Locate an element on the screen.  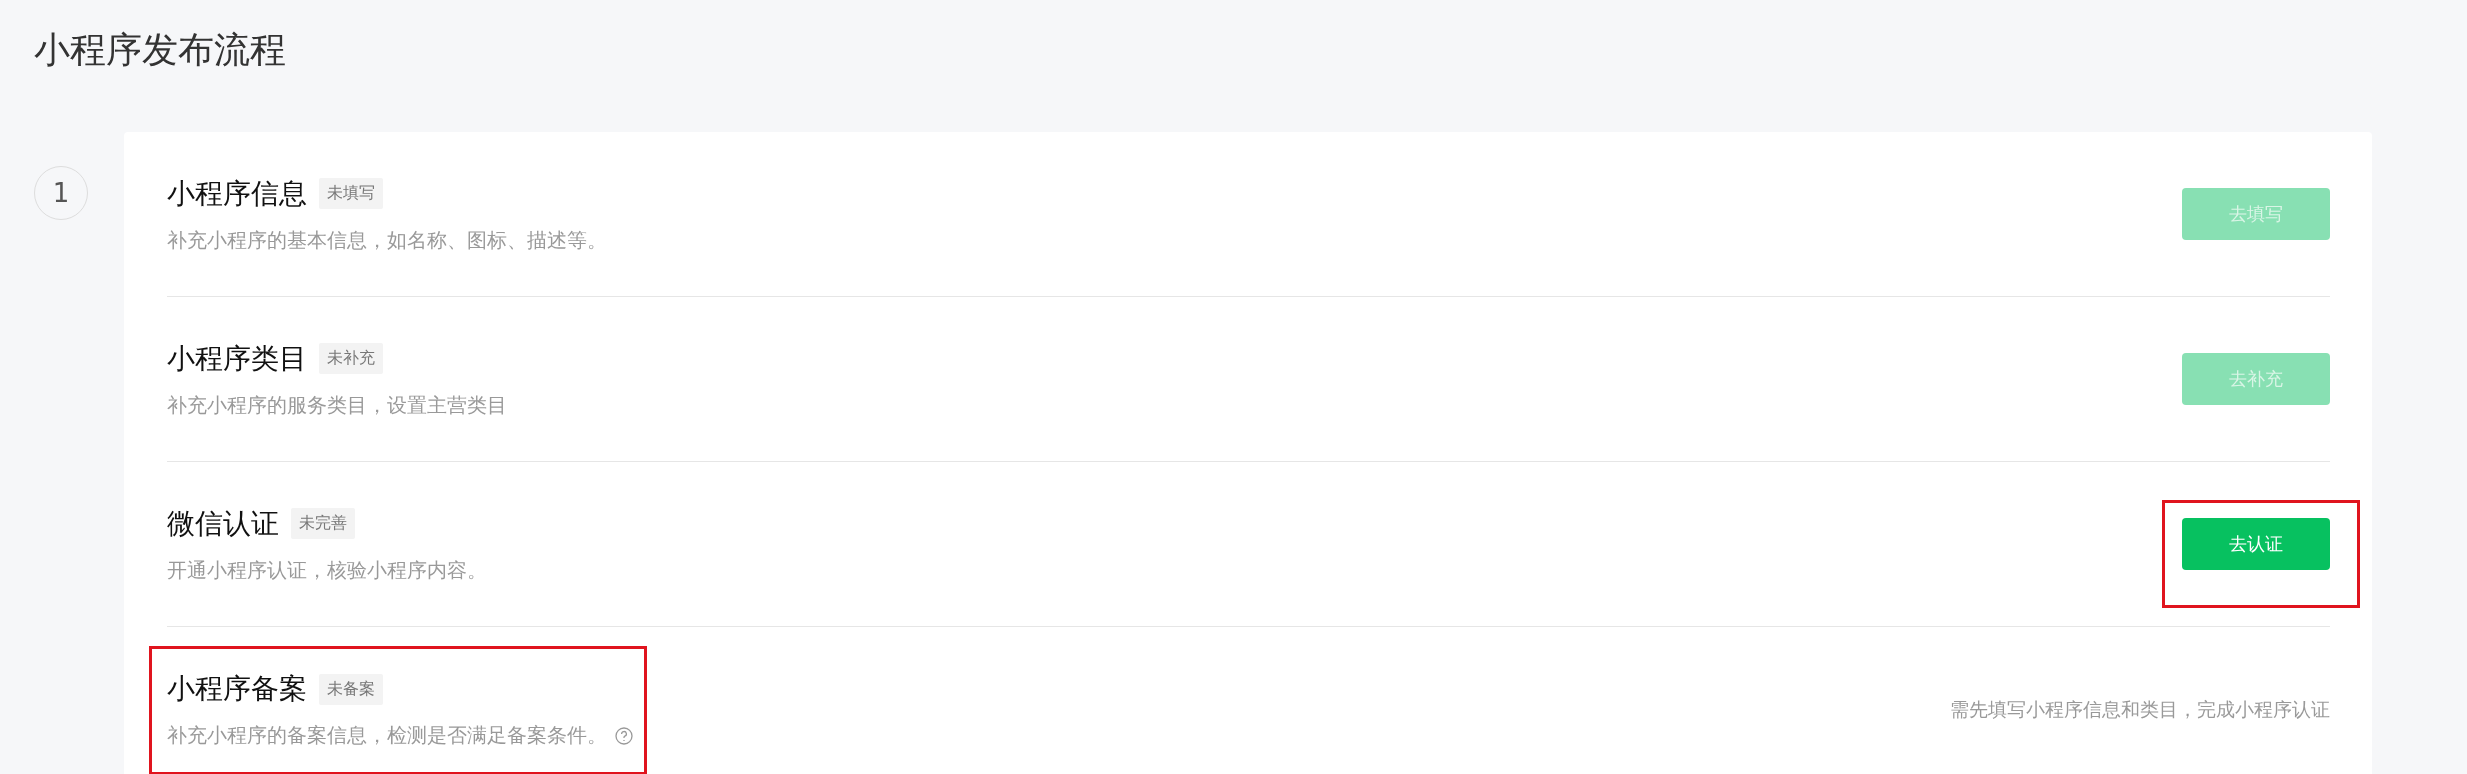
help-icon is located at coordinates (624, 735).